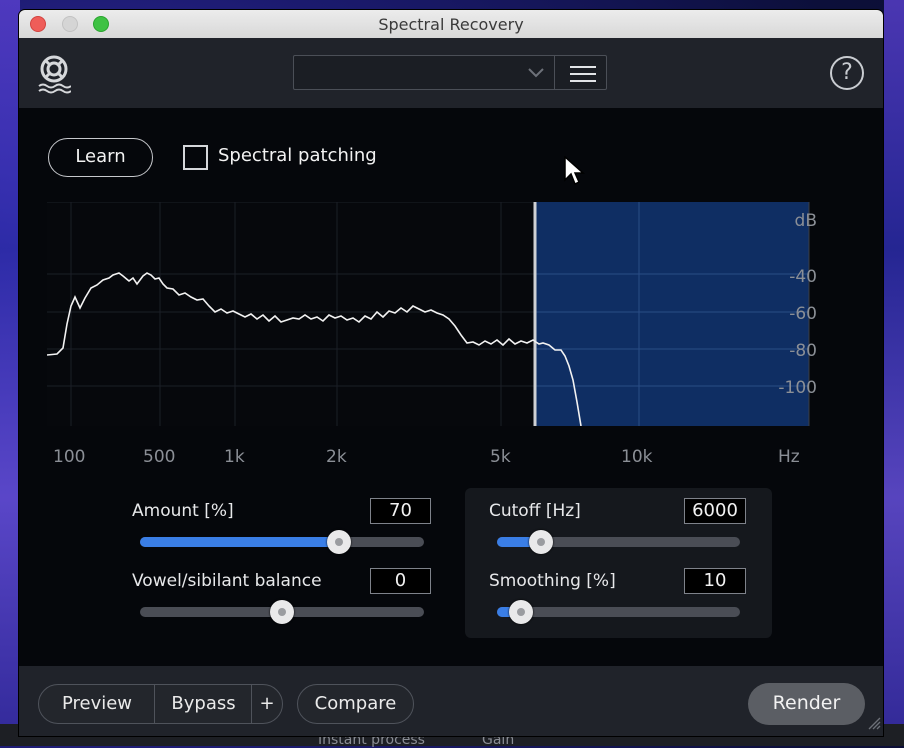 The width and height of the screenshot is (904, 748). What do you see at coordinates (159, 457) in the screenshot?
I see `x-tick-label: 500` at bounding box center [159, 457].